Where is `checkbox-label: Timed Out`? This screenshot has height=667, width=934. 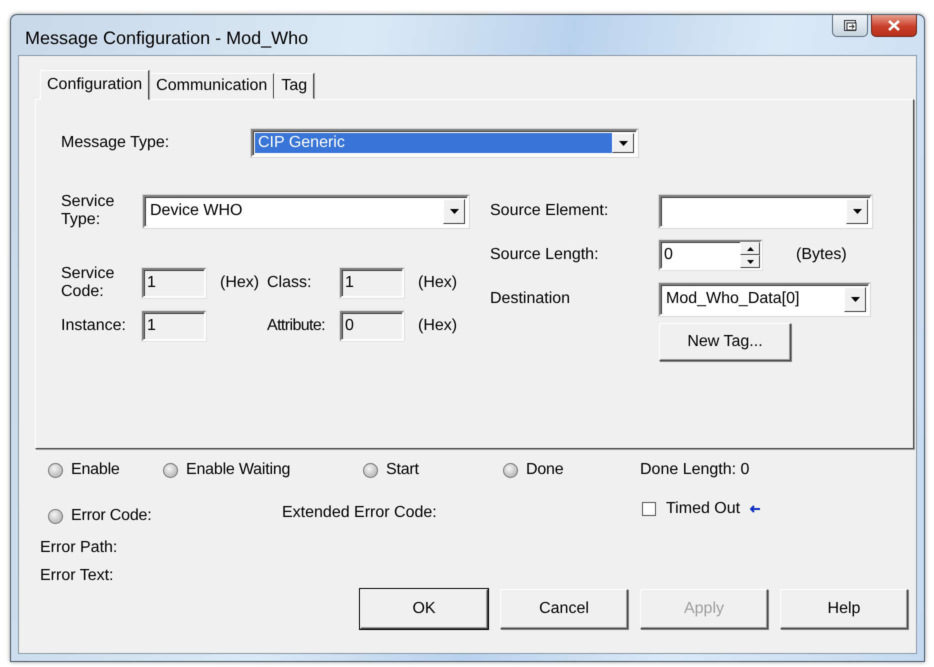 checkbox-label: Timed Out is located at coordinates (703, 509).